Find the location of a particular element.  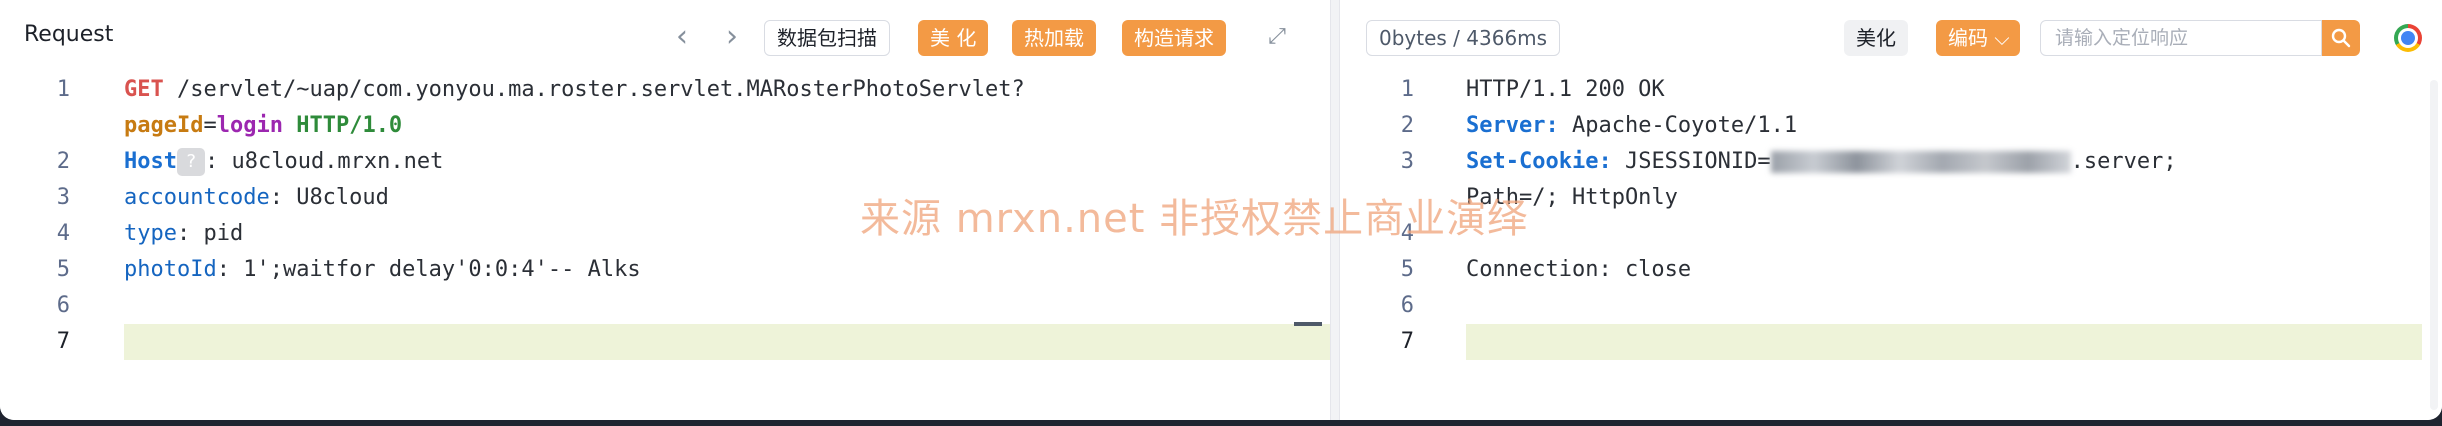

param-key: pageId is located at coordinates (164, 125).